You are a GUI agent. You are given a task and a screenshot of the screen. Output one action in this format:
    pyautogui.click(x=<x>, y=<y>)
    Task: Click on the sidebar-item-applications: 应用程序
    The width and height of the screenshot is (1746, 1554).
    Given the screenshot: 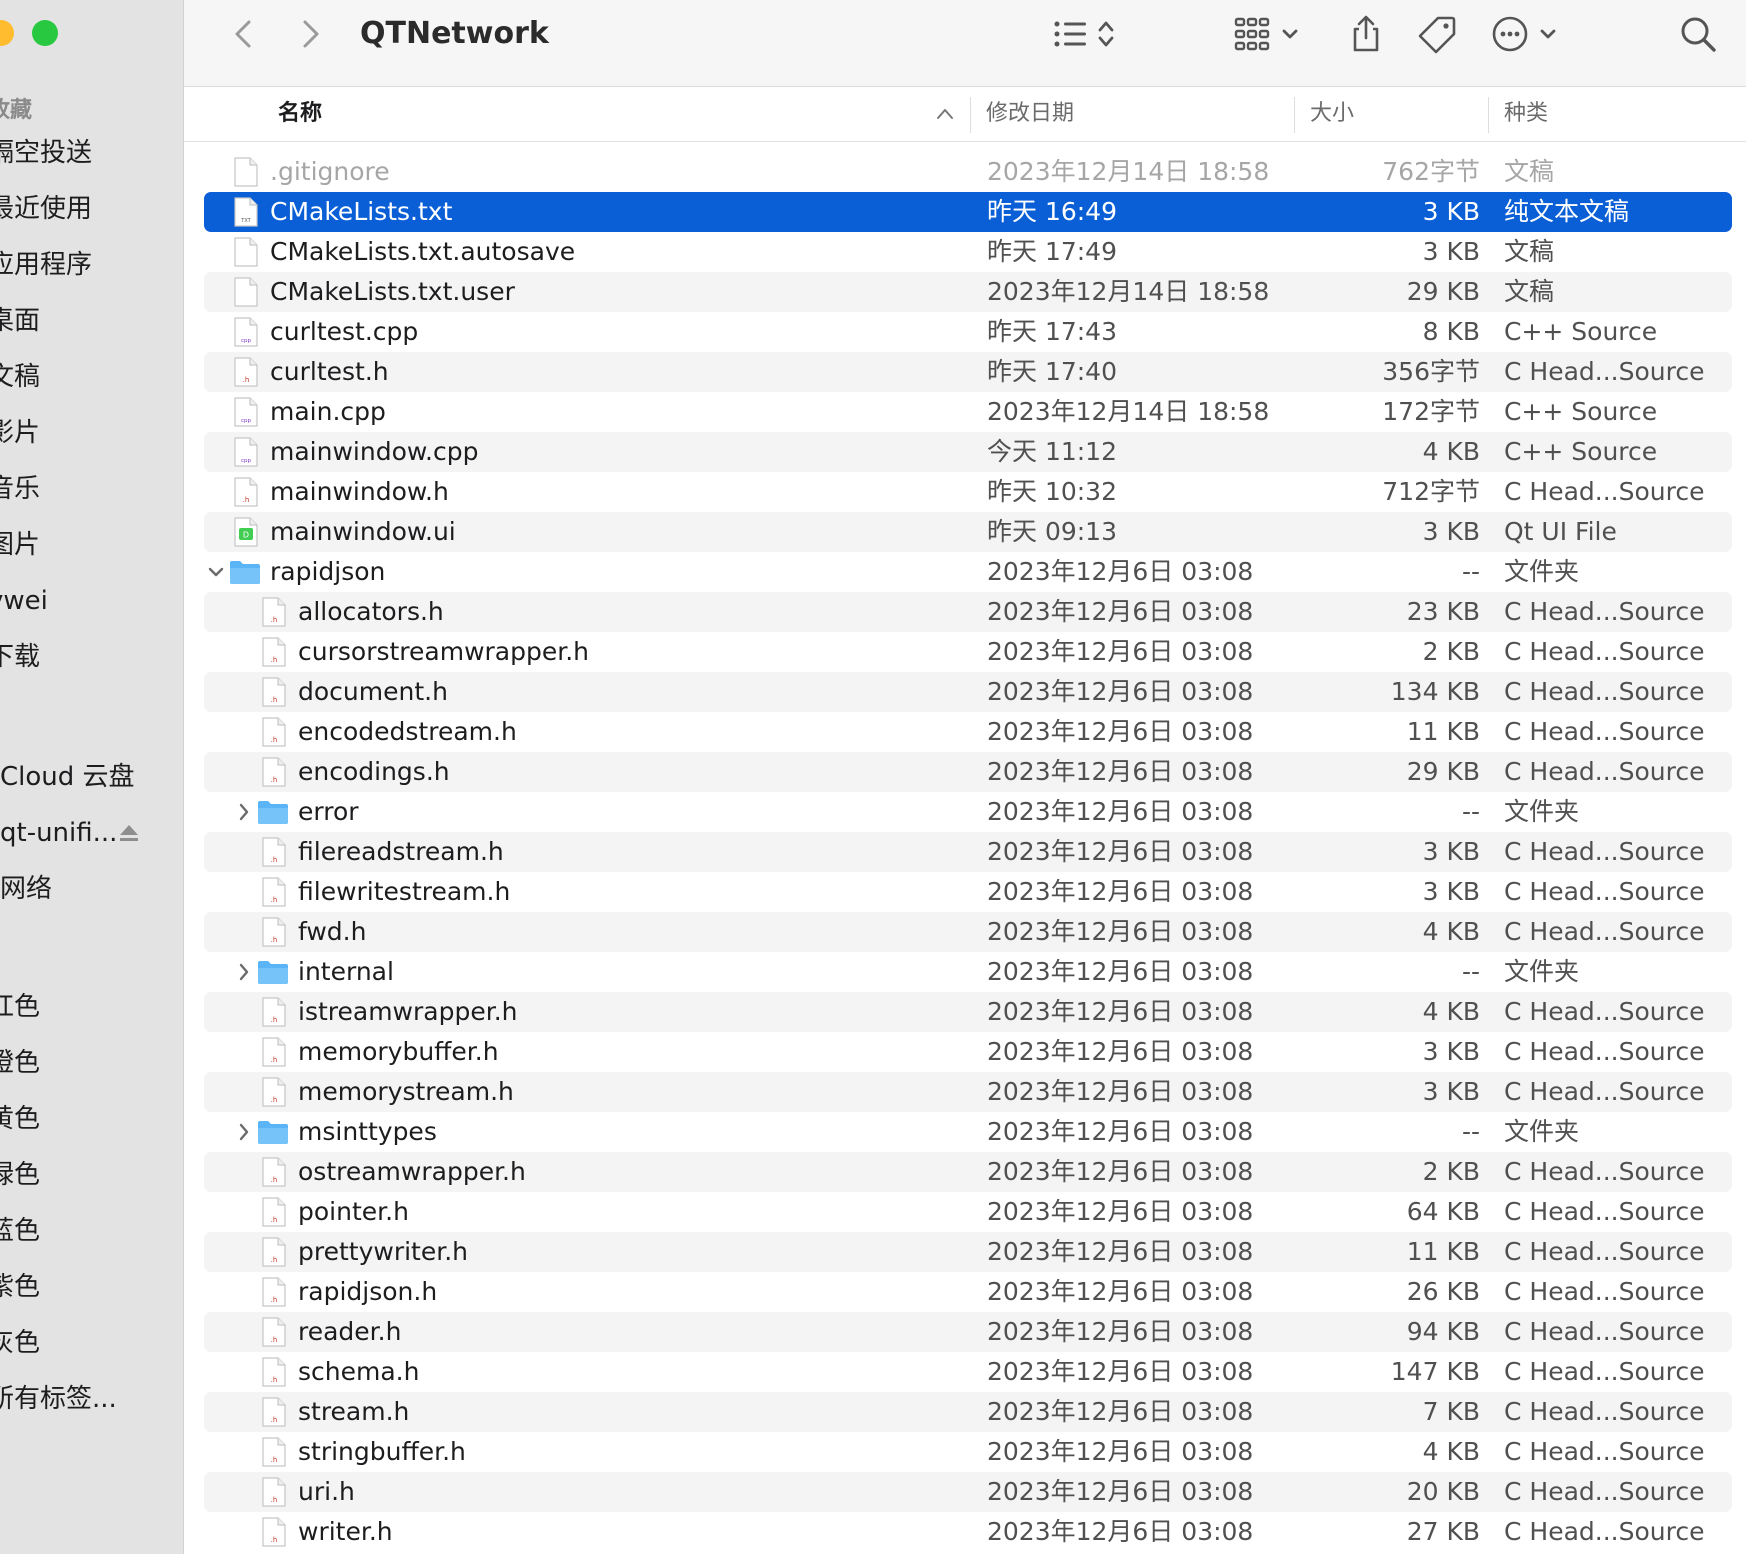 What is the action you would take?
    pyautogui.click(x=46, y=265)
    